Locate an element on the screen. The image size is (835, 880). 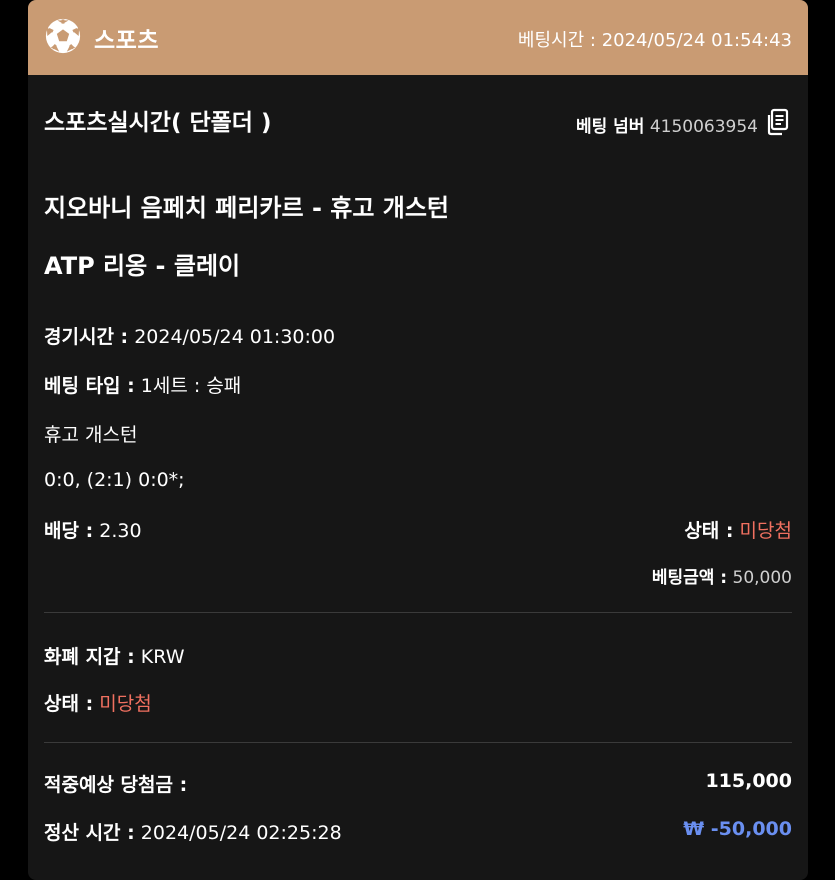
league-name: ATP 리옹 - 클레이 is located at coordinates (142, 266).